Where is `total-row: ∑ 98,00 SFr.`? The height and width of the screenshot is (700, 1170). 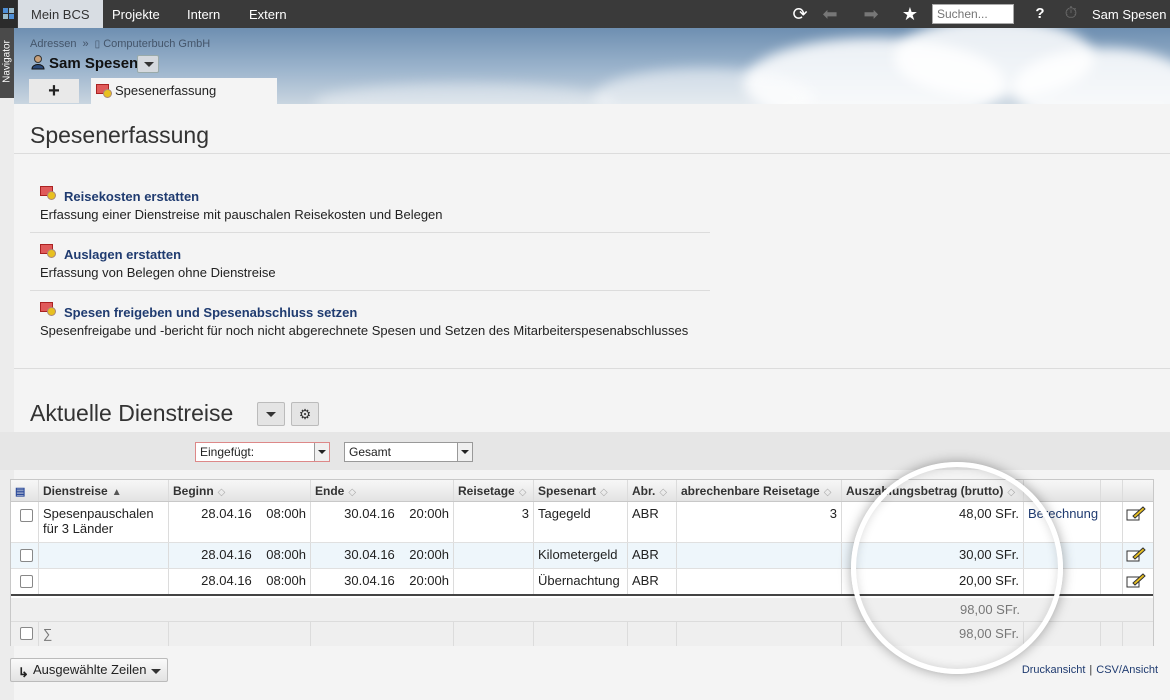
total-row: ∑ 98,00 SFr. is located at coordinates (582, 634).